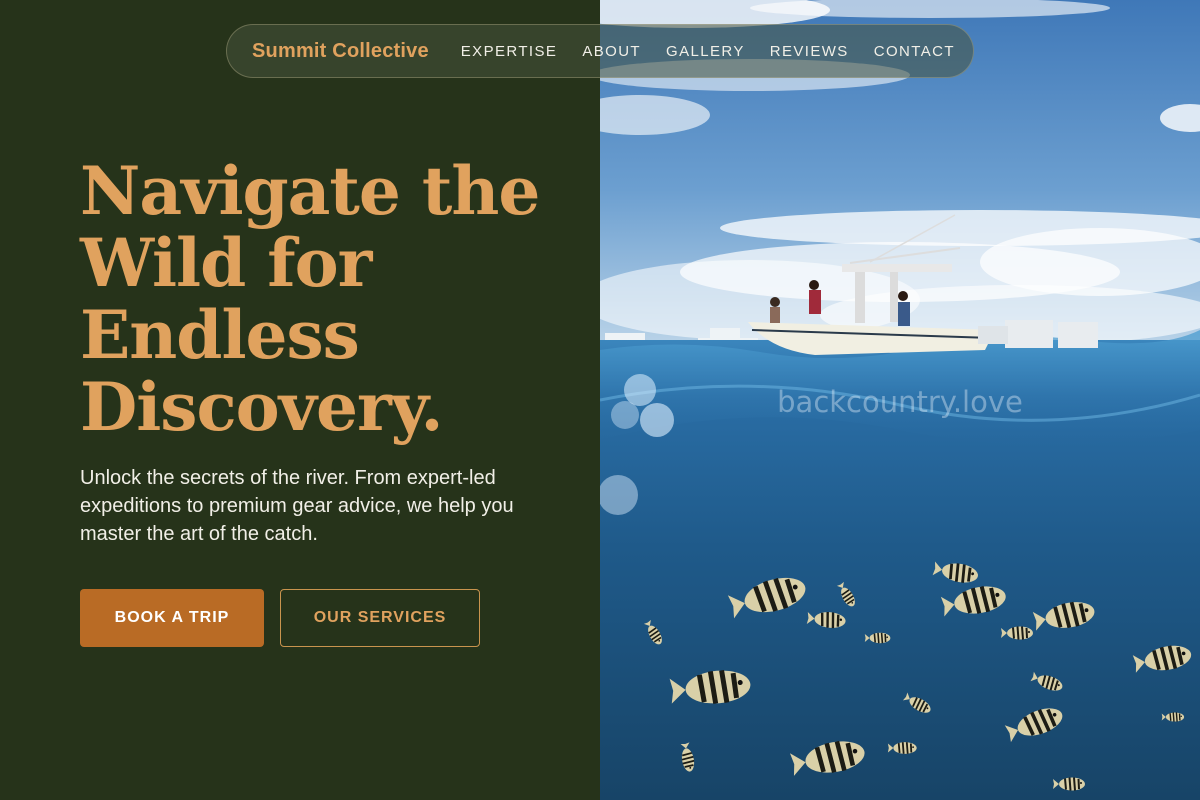 This screenshot has height=800, width=1200. Describe the element at coordinates (611, 51) in the screenshot. I see `nav-link-about: ABOUT` at that location.